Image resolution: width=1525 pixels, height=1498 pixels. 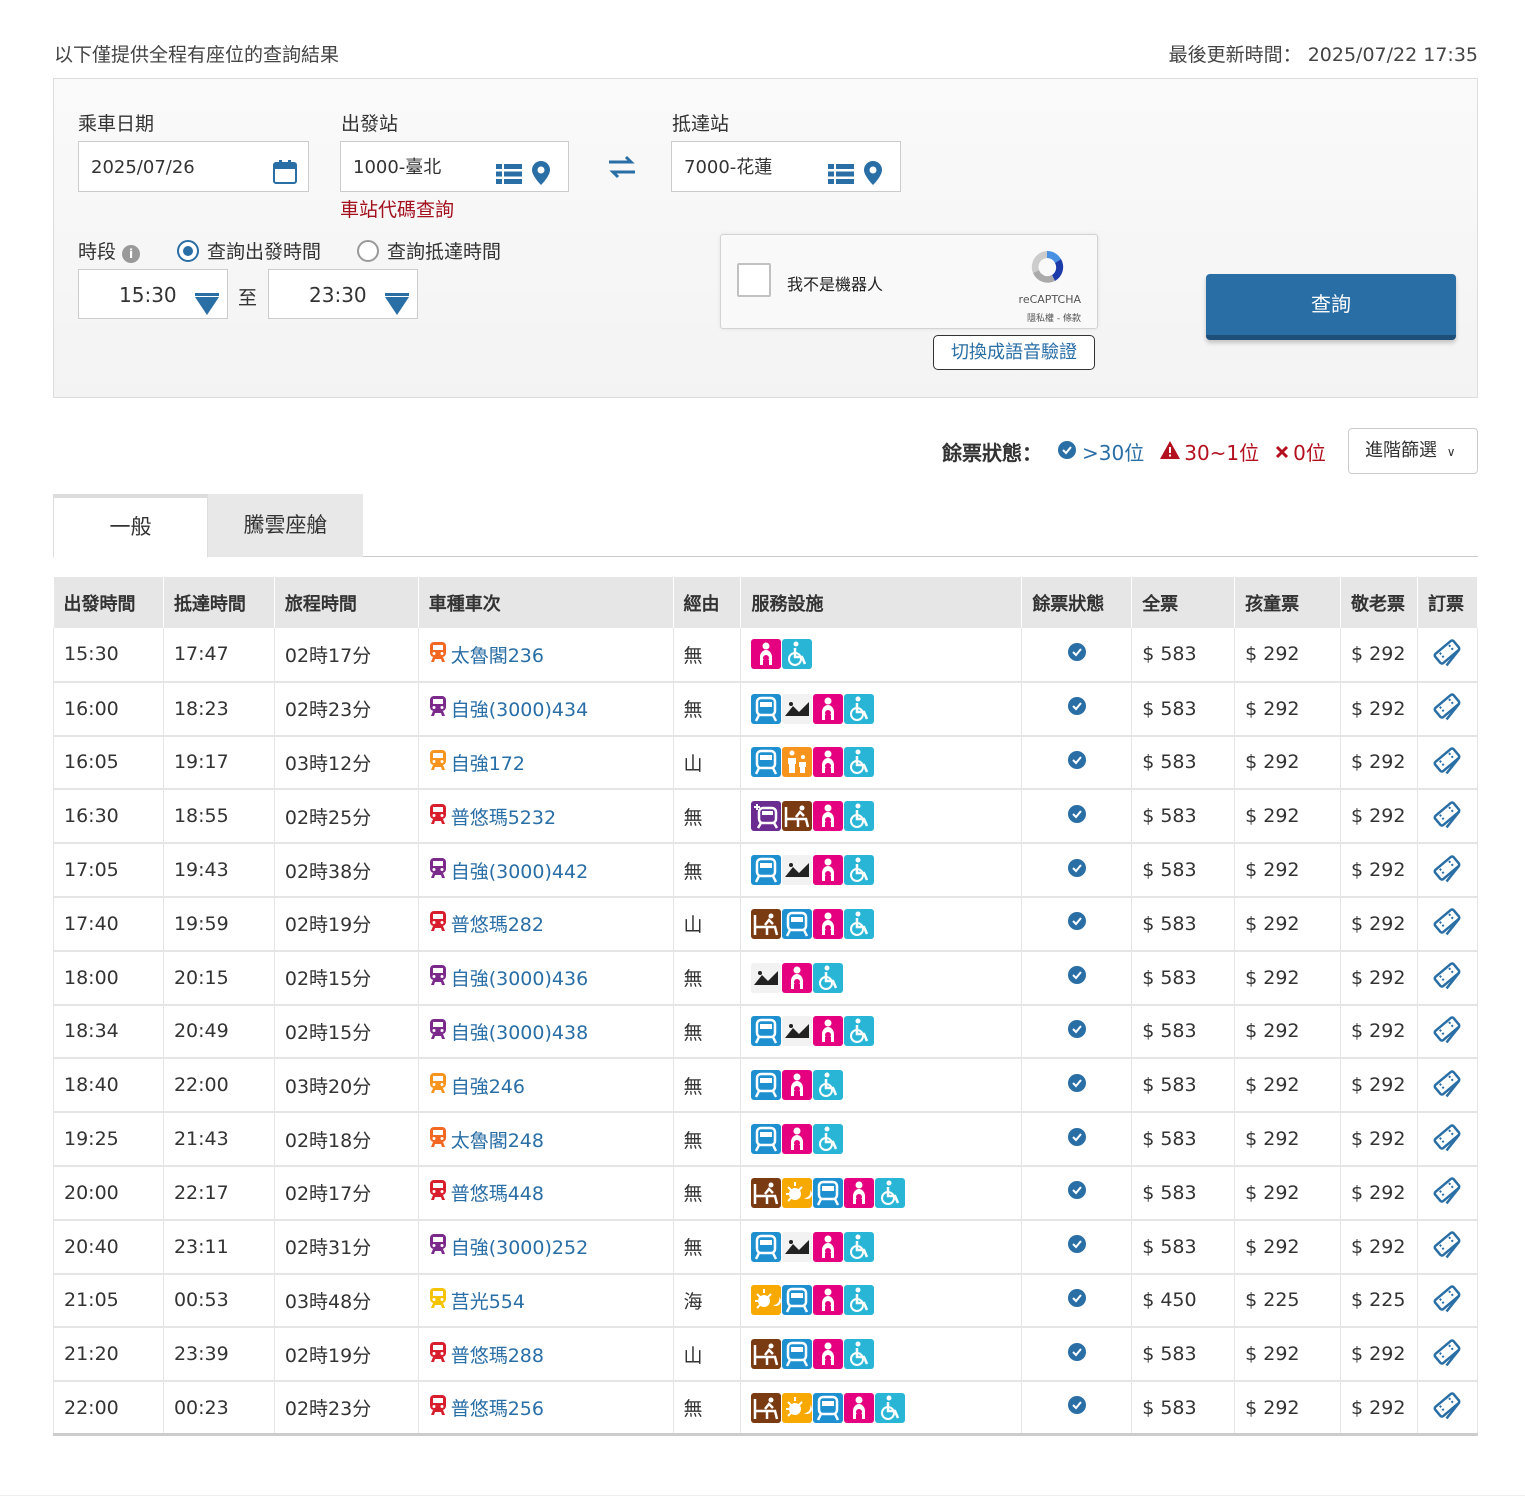 I want to click on departure-time: 17:40, so click(x=108, y=924).